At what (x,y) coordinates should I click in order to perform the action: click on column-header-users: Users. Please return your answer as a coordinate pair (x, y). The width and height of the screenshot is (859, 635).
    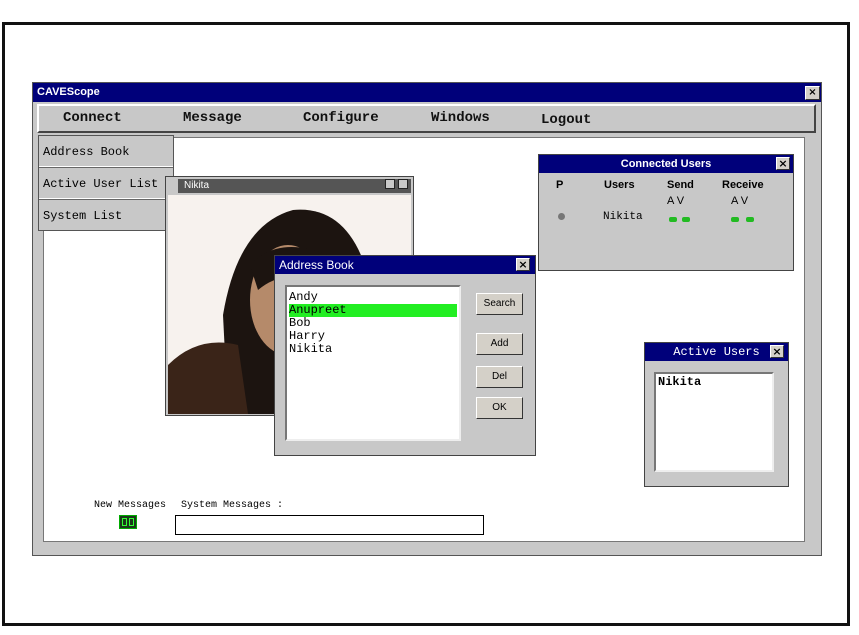
    Looking at the image, I should click on (619, 185).